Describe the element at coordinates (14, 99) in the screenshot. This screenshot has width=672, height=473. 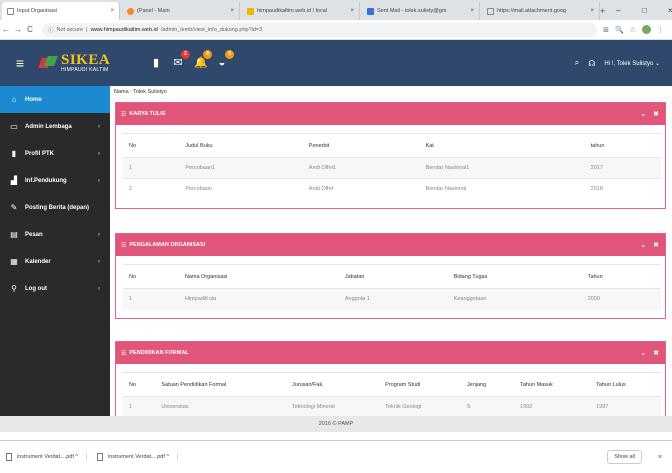
I see `sidebar-item-icon: ⌂` at that location.